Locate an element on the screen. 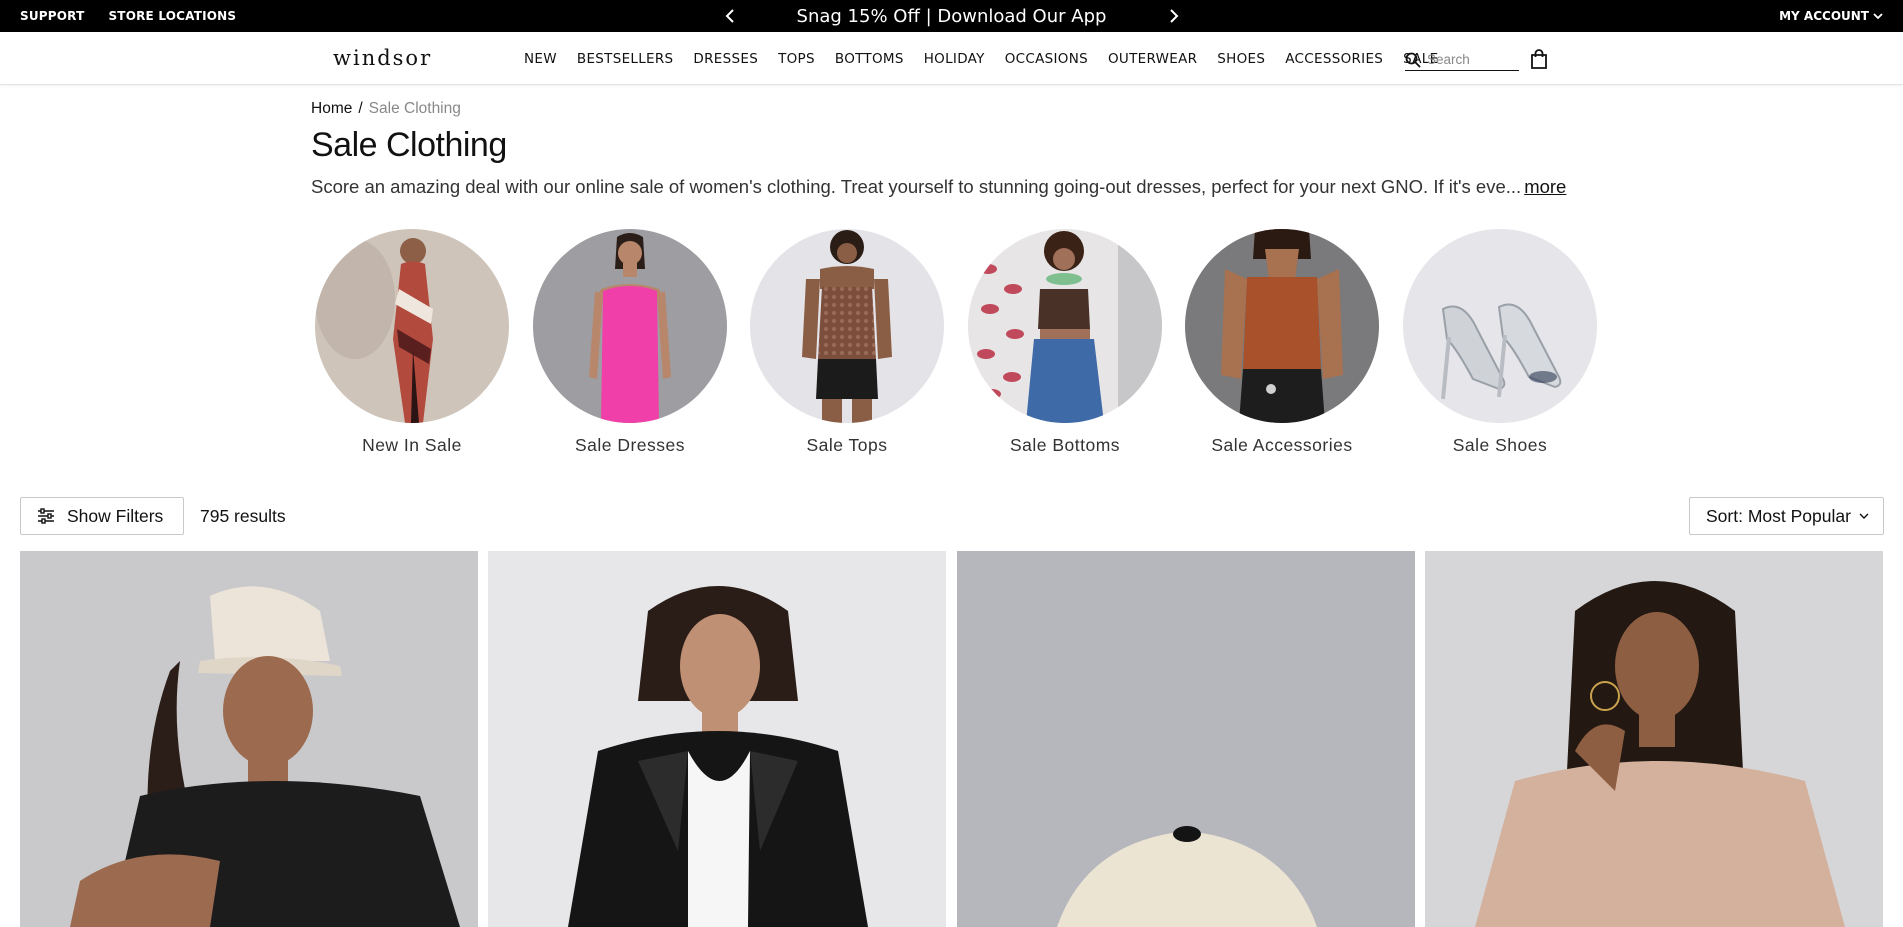  chevron-left-icon is located at coordinates (729, 16).